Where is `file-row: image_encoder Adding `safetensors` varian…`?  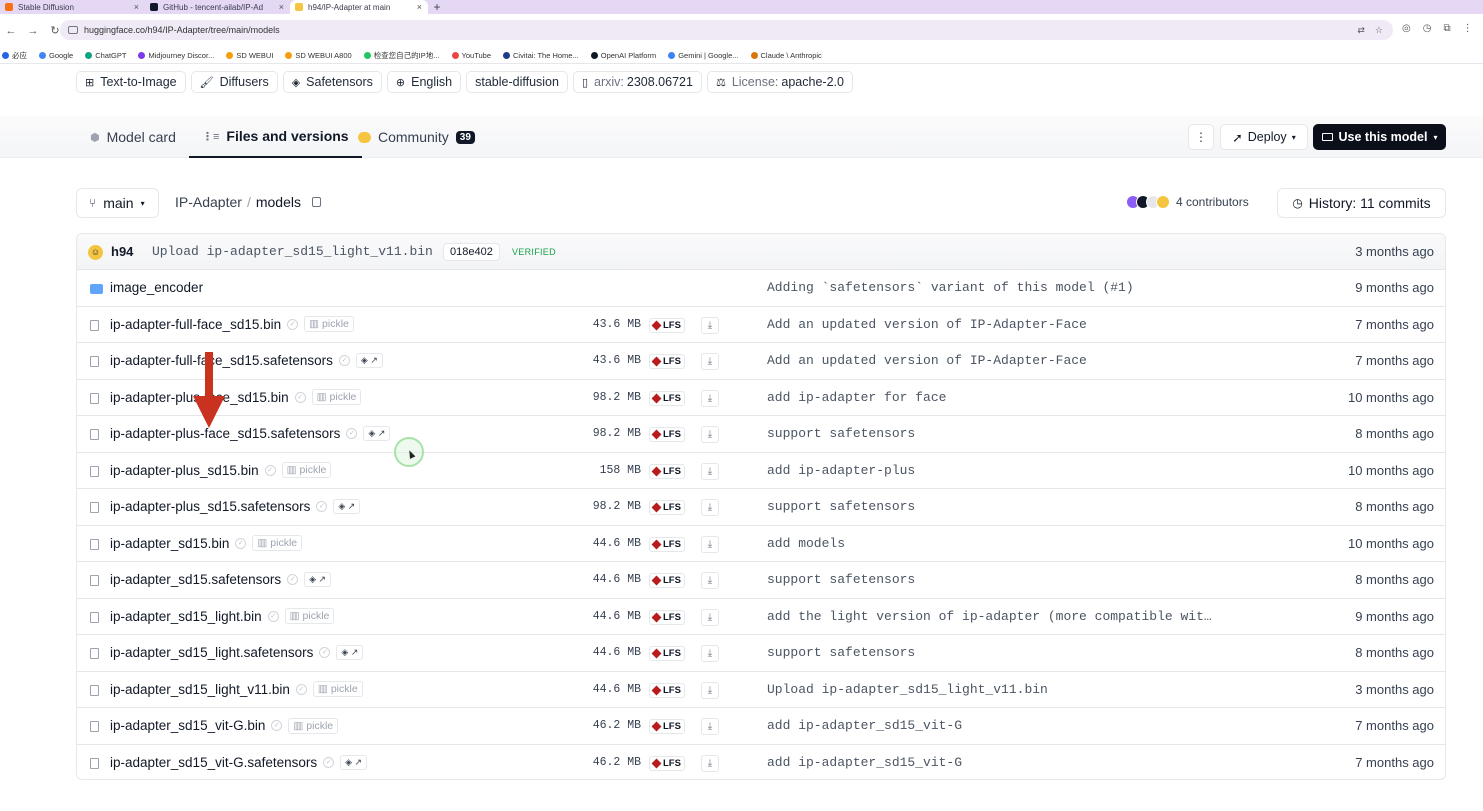
file-row: image_encoder Adding `safetensors` varian… is located at coordinates (761, 288).